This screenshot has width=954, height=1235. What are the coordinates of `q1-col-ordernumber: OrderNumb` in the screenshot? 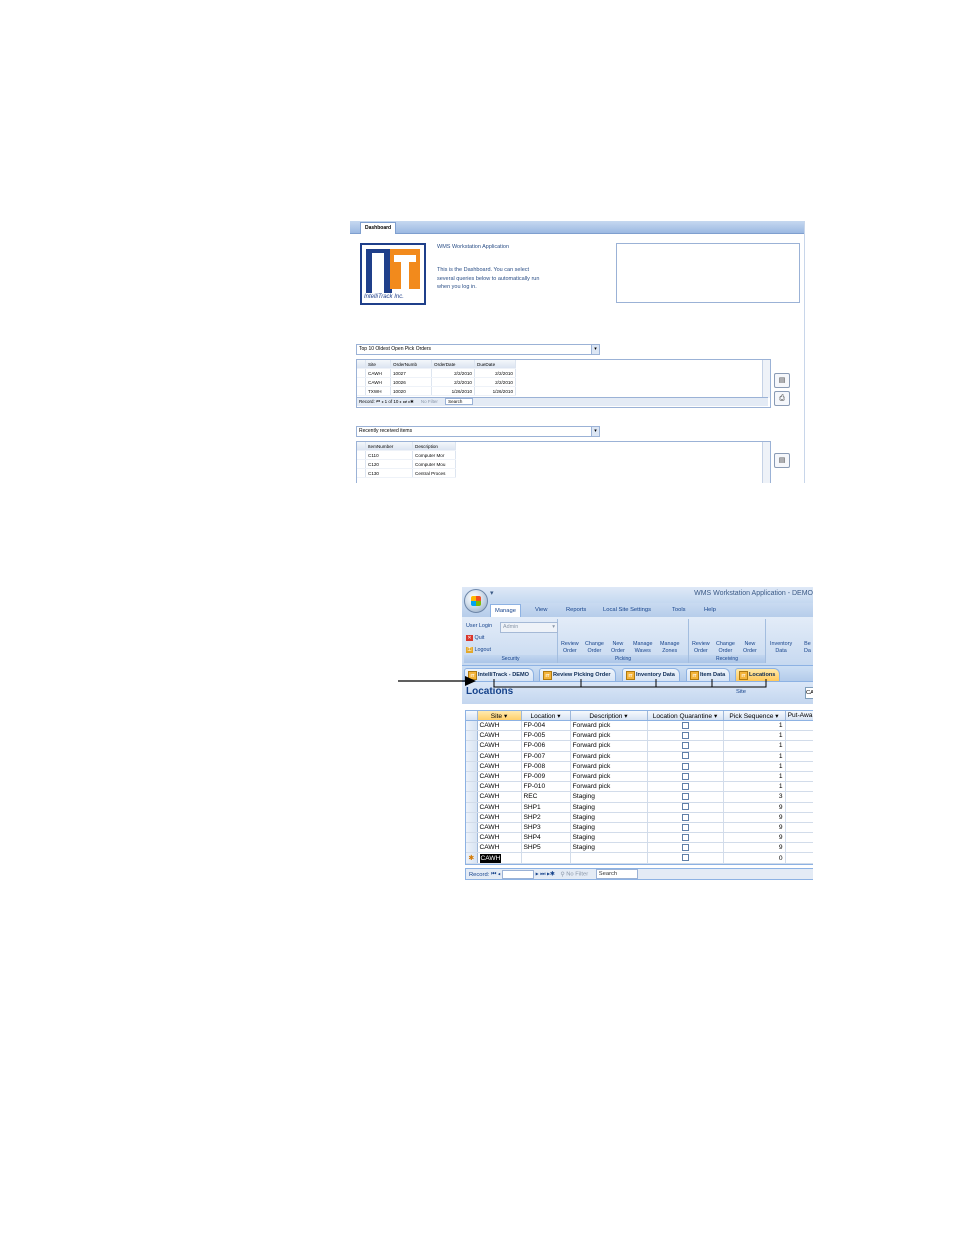 It's located at (411, 364).